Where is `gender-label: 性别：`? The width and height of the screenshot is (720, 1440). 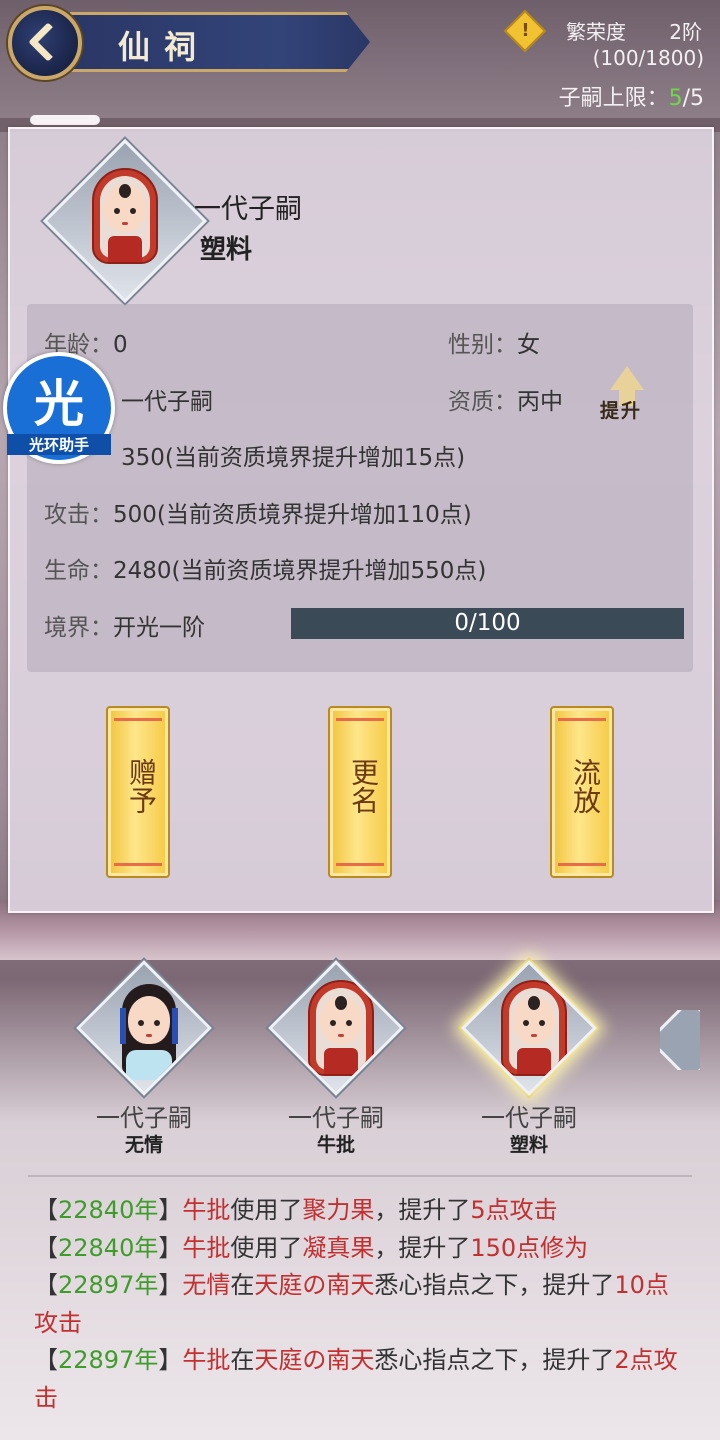 gender-label: 性别： is located at coordinates (482, 345).